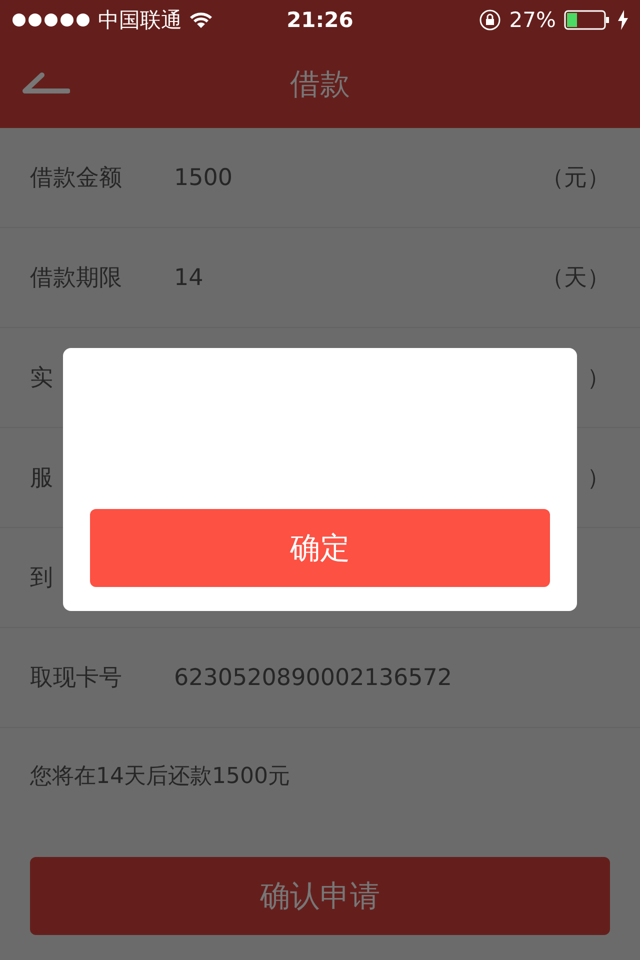 The width and height of the screenshot is (640, 960). I want to click on page-title: 借款, so click(320, 85).